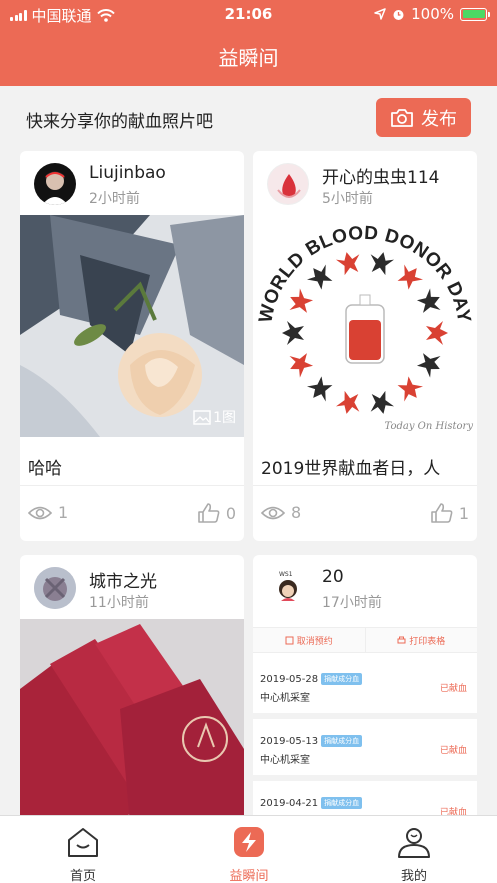 The image size is (497, 883). Describe the element at coordinates (398, 14) in the screenshot. I see `alarm-icon` at that location.